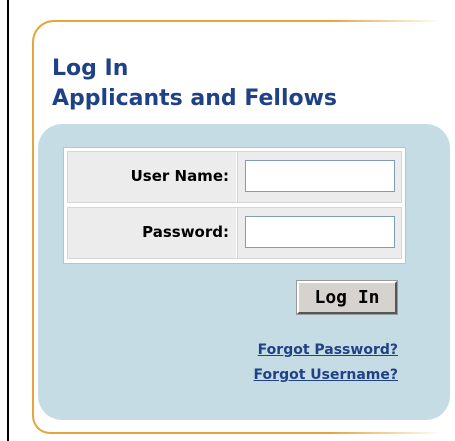 The width and height of the screenshot is (455, 441). Describe the element at coordinates (320, 176) in the screenshot. I see `username-input` at that location.